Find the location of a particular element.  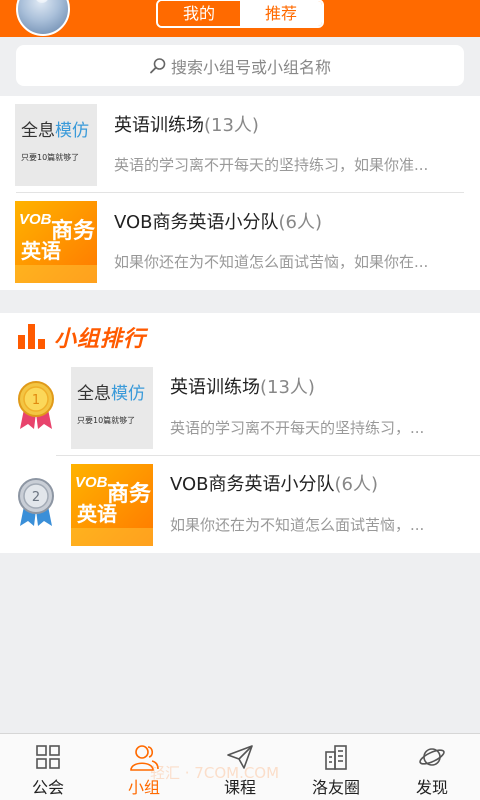

user-avatar is located at coordinates (43, 18).